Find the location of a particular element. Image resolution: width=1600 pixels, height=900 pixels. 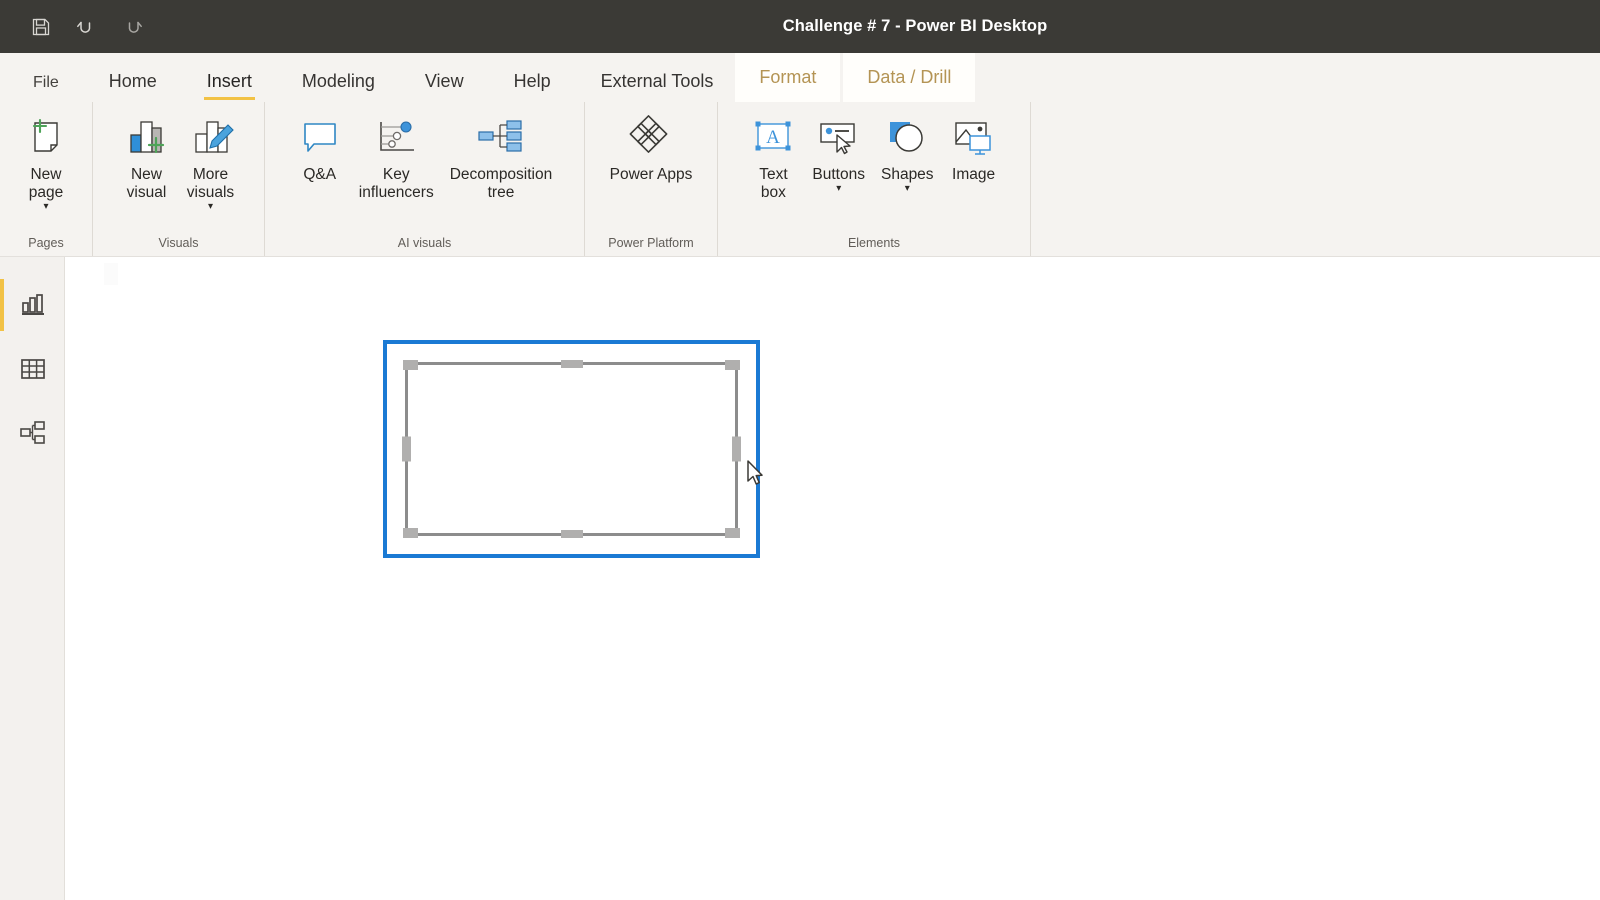

power-apps-button: Power Apps is located at coordinates (651, 148).